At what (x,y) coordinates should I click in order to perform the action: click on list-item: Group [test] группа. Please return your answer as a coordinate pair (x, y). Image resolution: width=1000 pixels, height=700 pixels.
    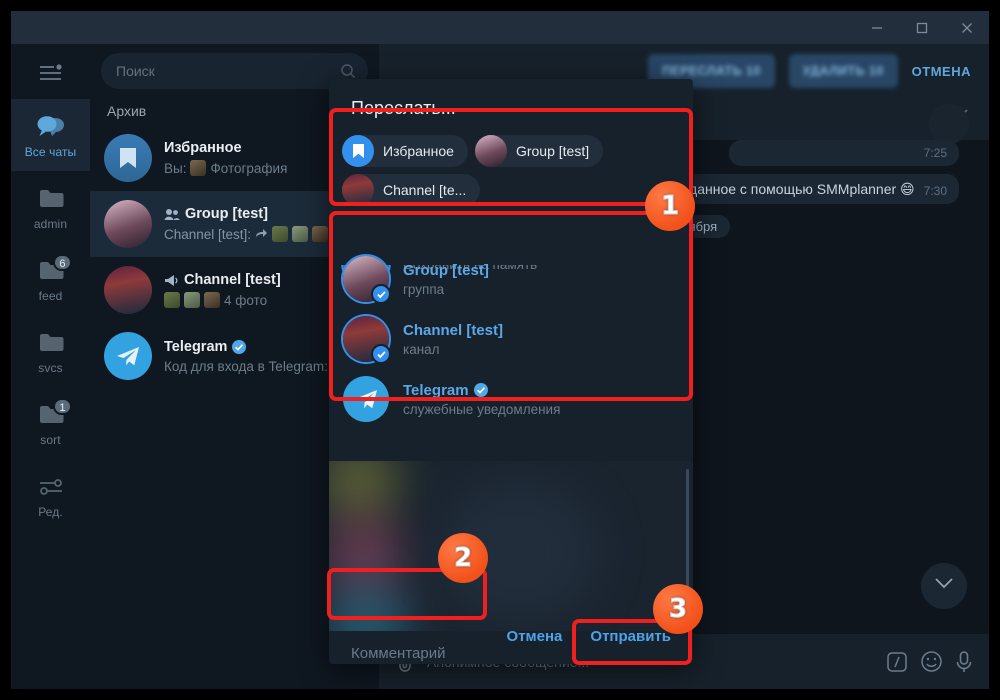
    Looking at the image, I should click on (511, 279).